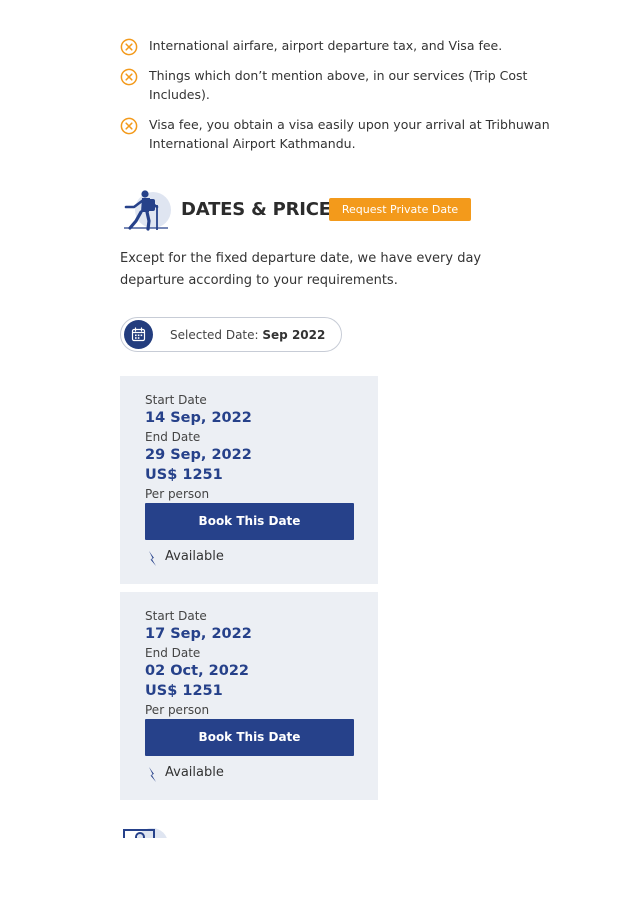 Image resolution: width=638 pixels, height=903 pixels. Describe the element at coordinates (198, 455) in the screenshot. I see `end-date-value: 29 Sep, 2022` at that location.